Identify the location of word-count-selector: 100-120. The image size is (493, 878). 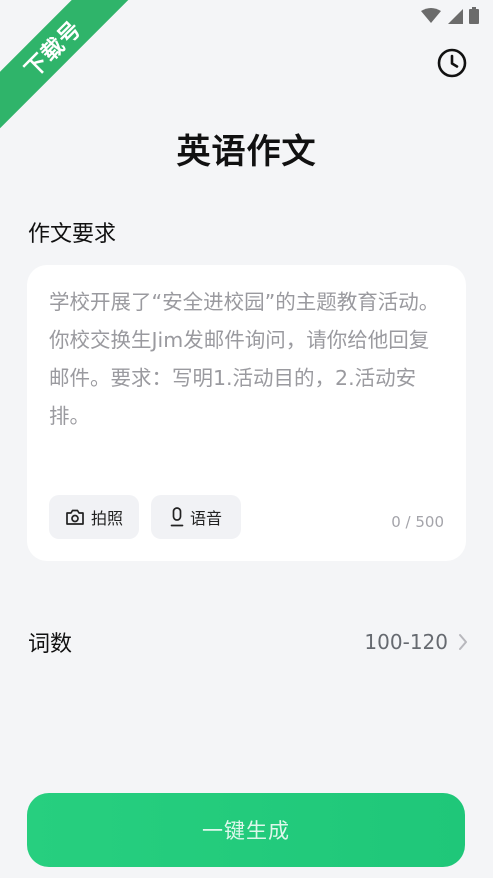
(416, 642).